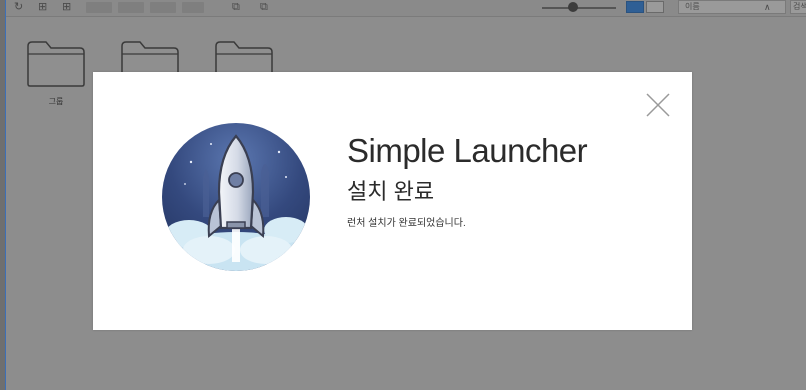  Describe the element at coordinates (467, 150) in the screenshot. I see `app-name: Simple Launcher` at that location.